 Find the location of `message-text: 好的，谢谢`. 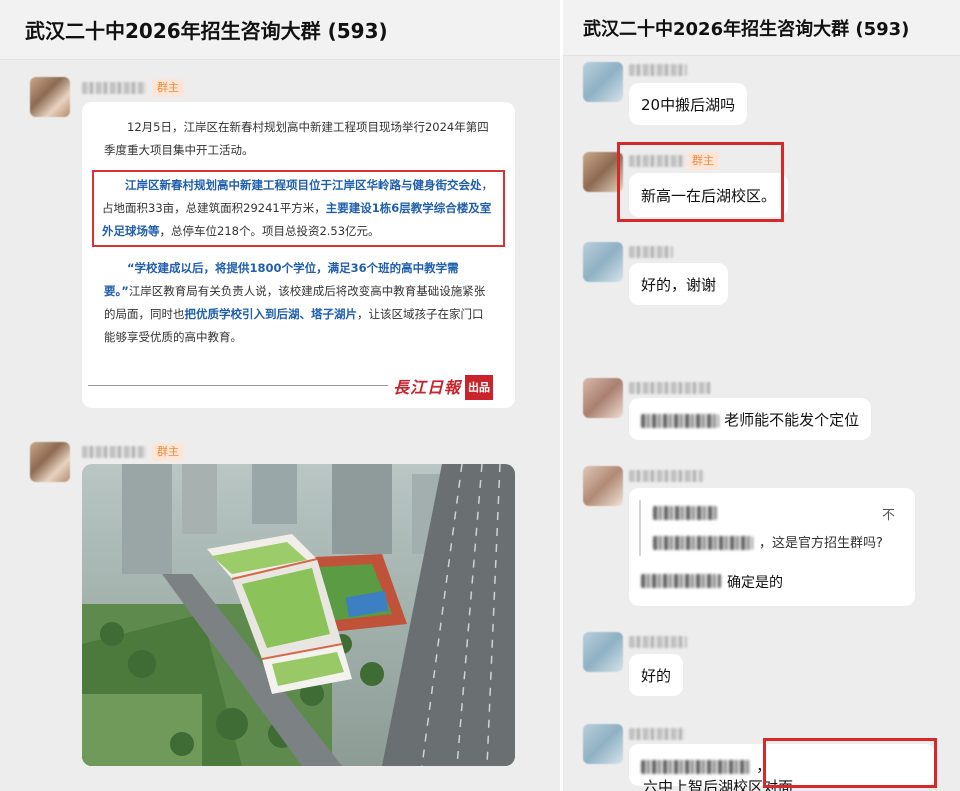

message-text: 好的，谢谢 is located at coordinates (679, 285).